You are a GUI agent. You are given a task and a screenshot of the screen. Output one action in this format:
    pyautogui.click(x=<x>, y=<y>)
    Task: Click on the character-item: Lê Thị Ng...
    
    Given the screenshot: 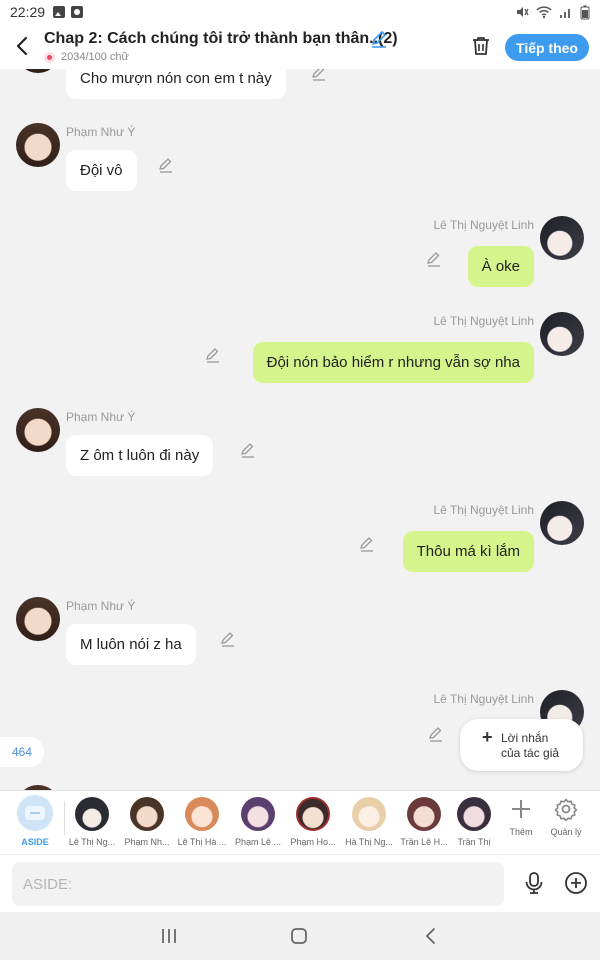 What is the action you would take?
    pyautogui.click(x=92, y=822)
    